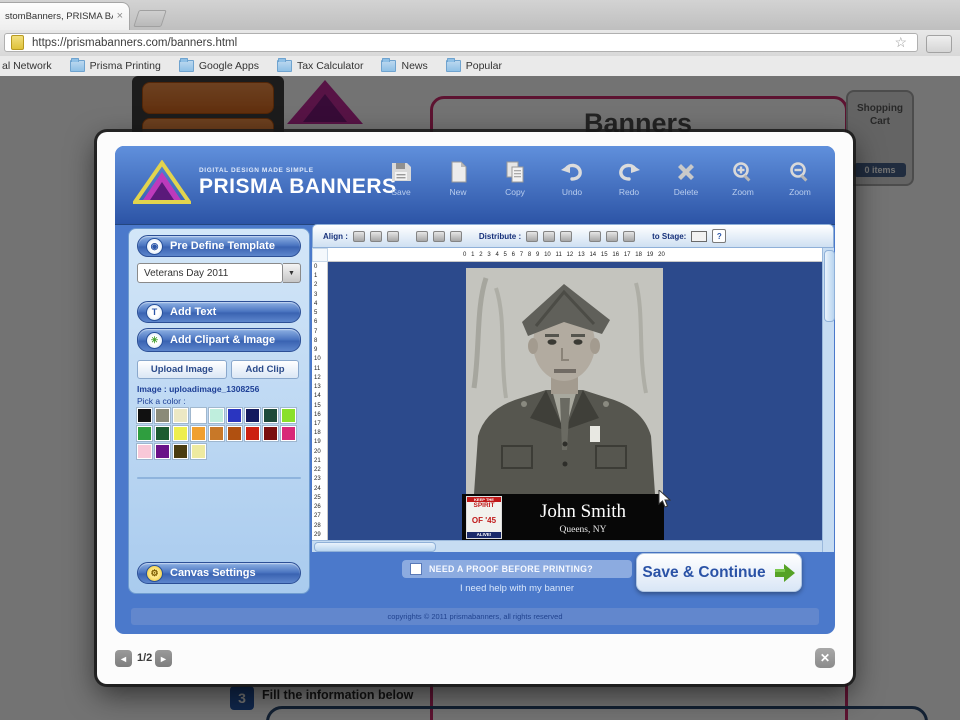  What do you see at coordinates (480, 15) in the screenshot?
I see `browser-tab-strip: stomBanners, PRISMA BA ×` at bounding box center [480, 15].